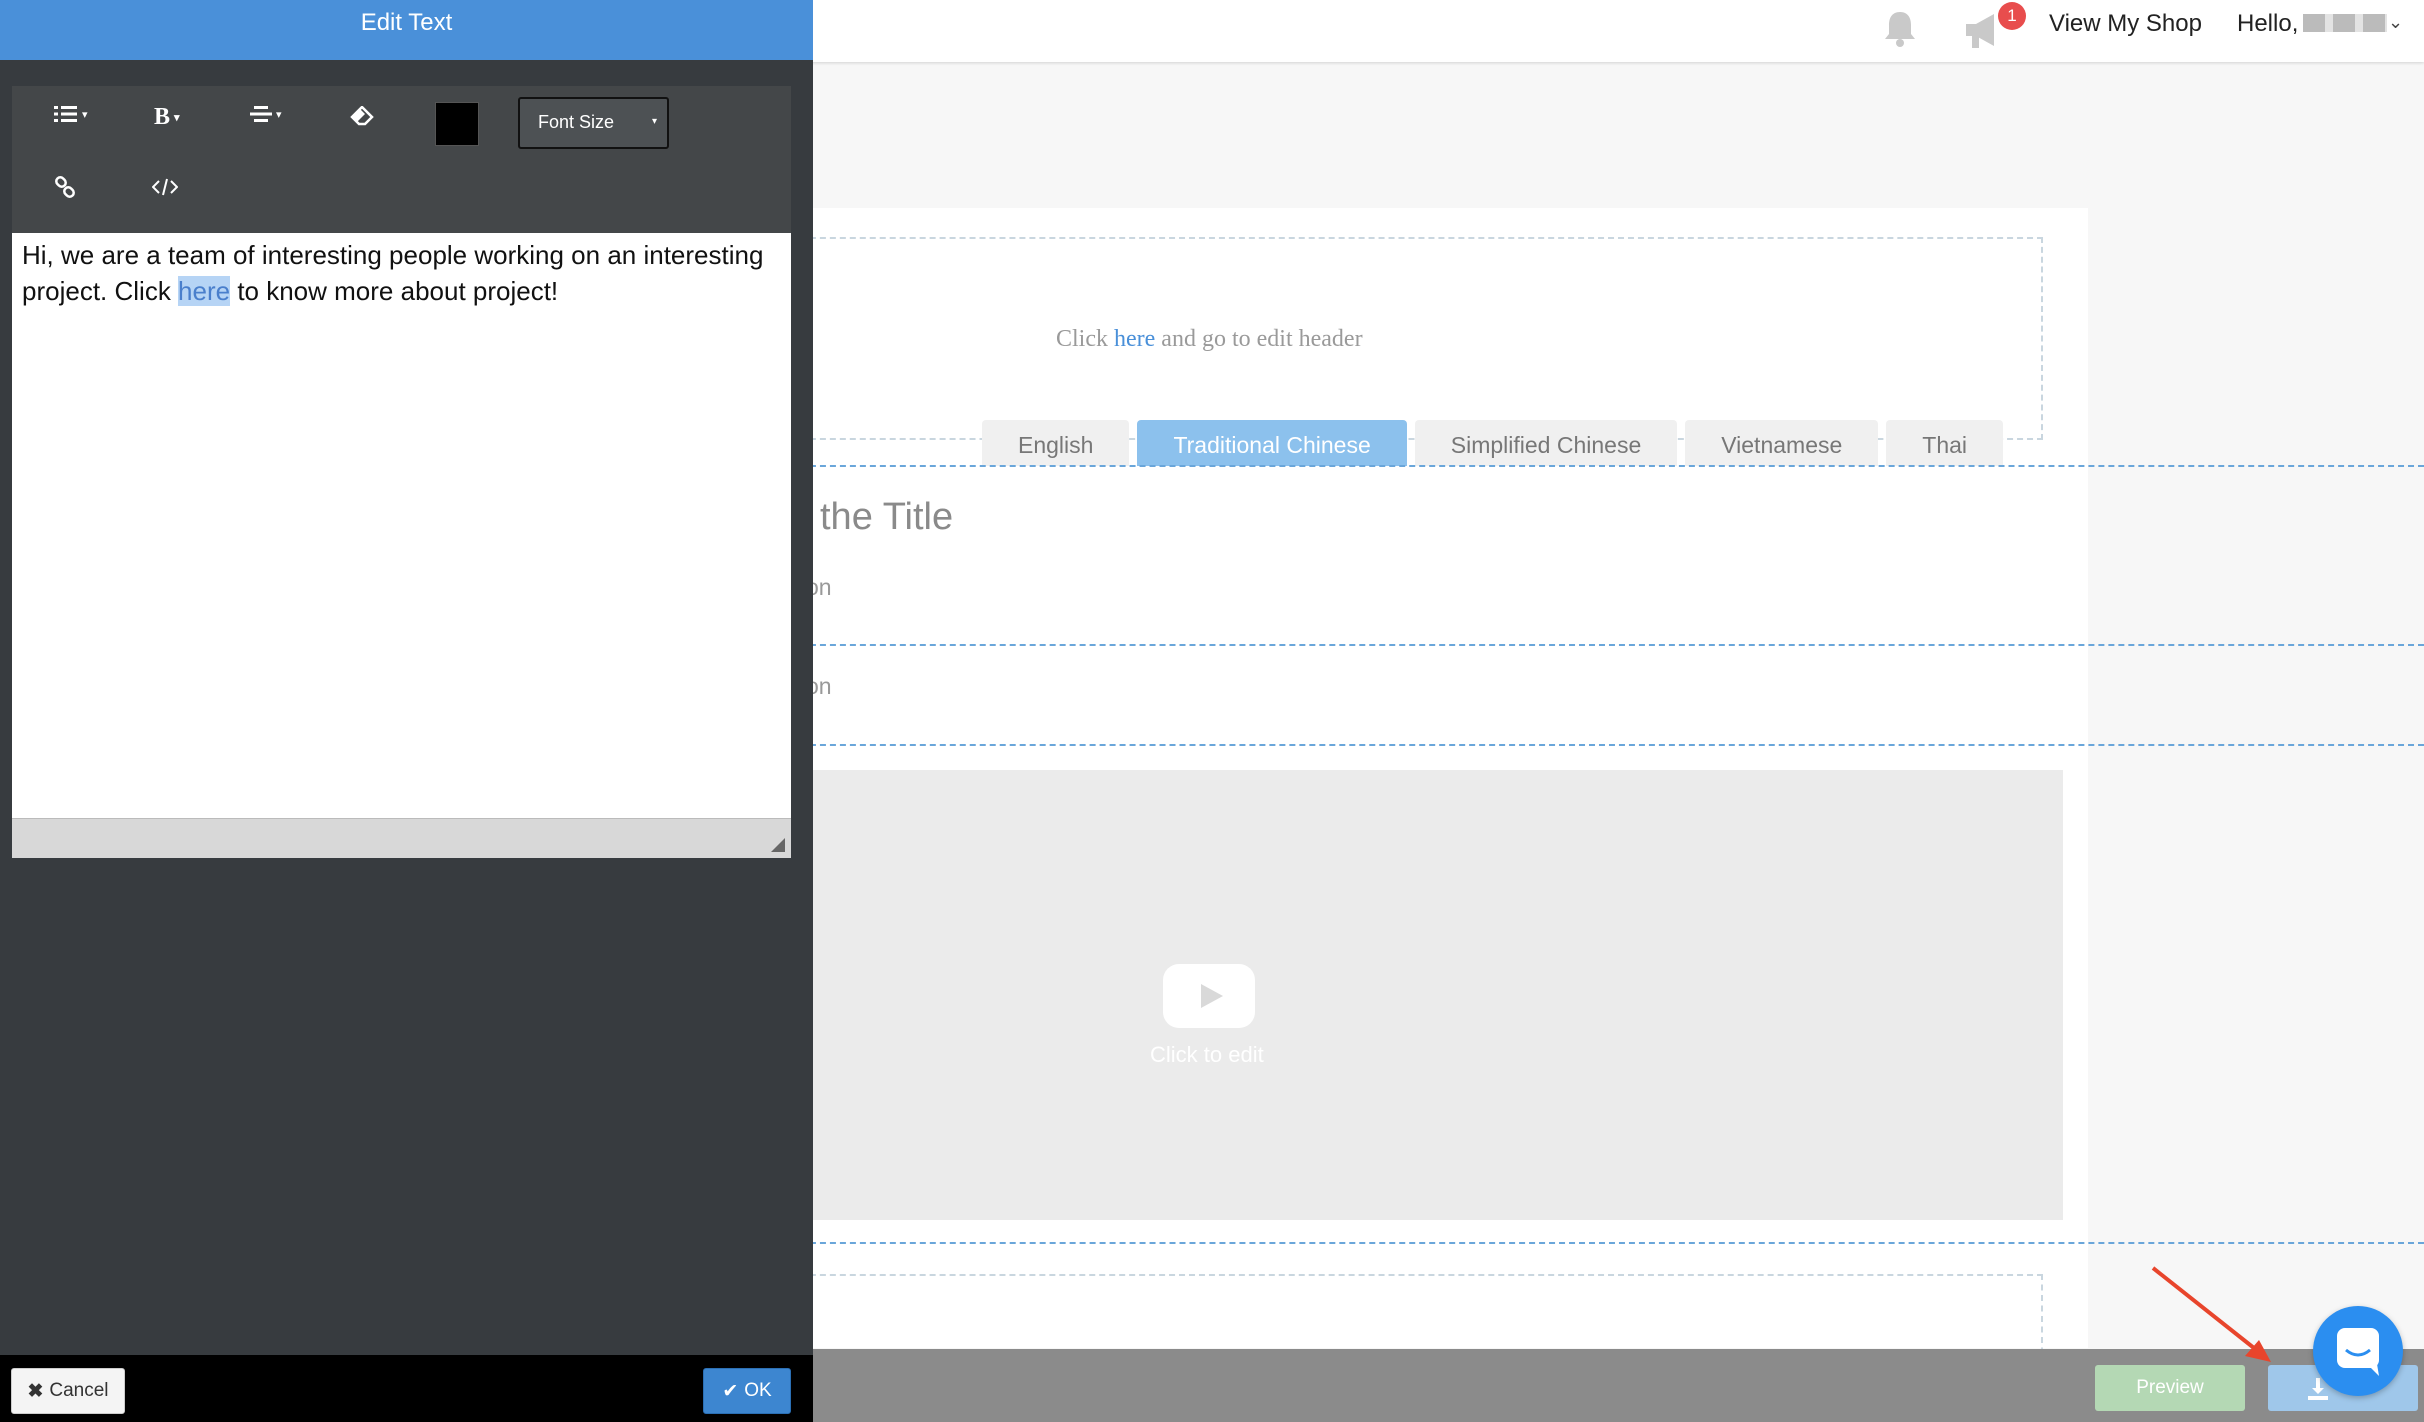  I want to click on chevron-down-icon: ⌄, so click(2395, 22).